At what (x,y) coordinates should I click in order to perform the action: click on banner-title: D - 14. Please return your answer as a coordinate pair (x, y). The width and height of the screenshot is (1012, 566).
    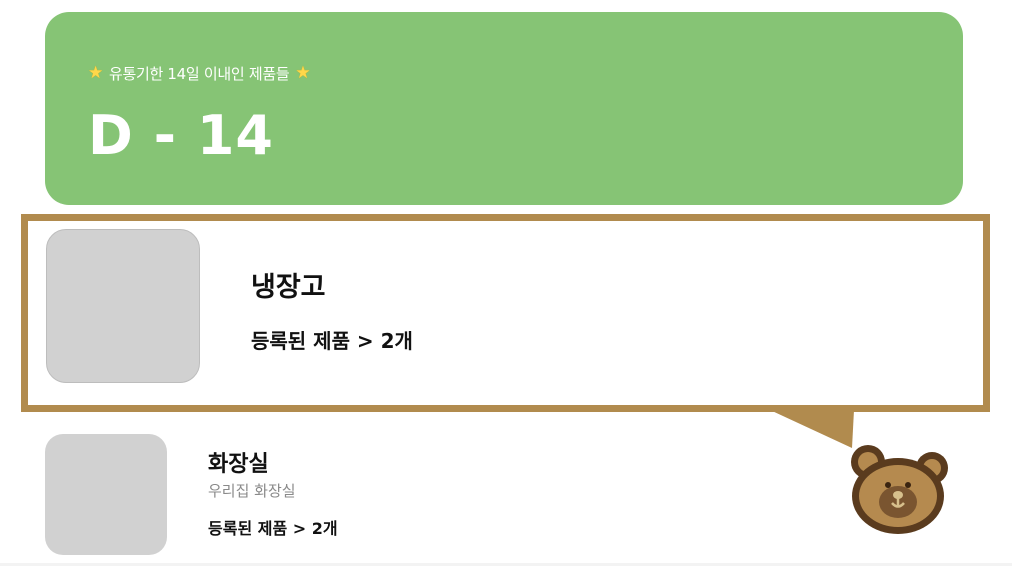
    Looking at the image, I should click on (181, 135).